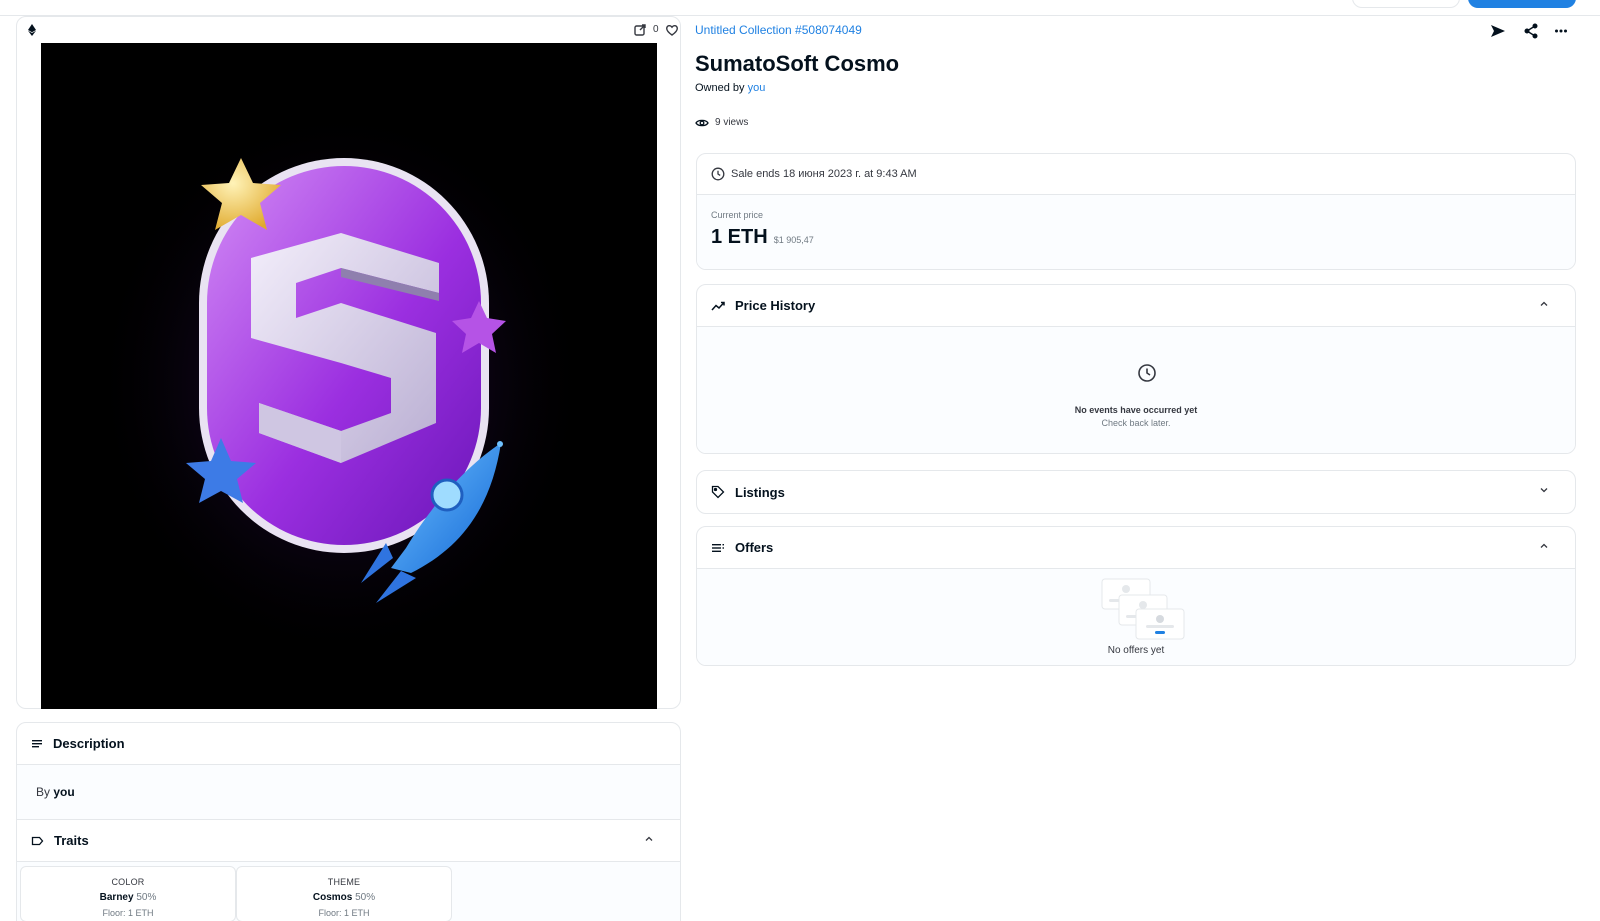  What do you see at coordinates (1531, 31) in the screenshot?
I see `share-icon` at bounding box center [1531, 31].